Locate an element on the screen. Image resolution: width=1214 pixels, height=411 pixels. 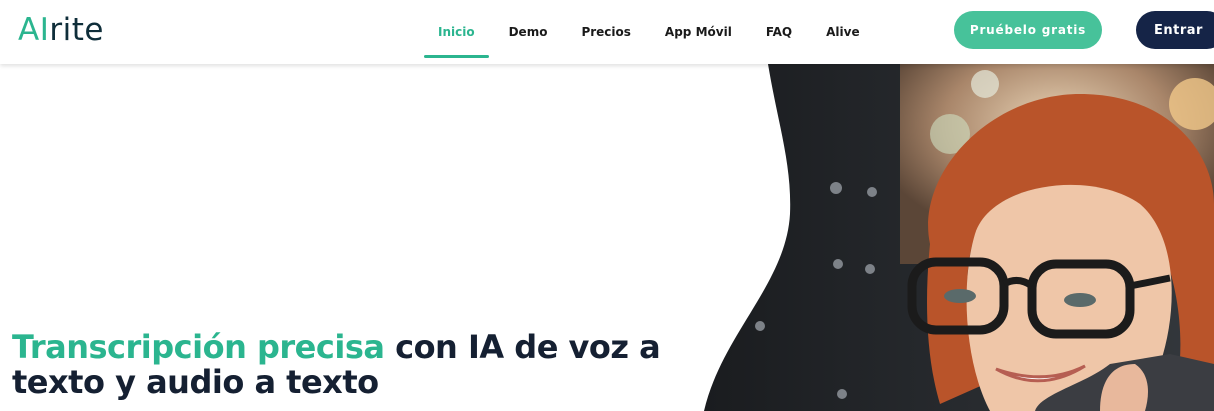
nav-item-alive: Alive is located at coordinates (842, 32).